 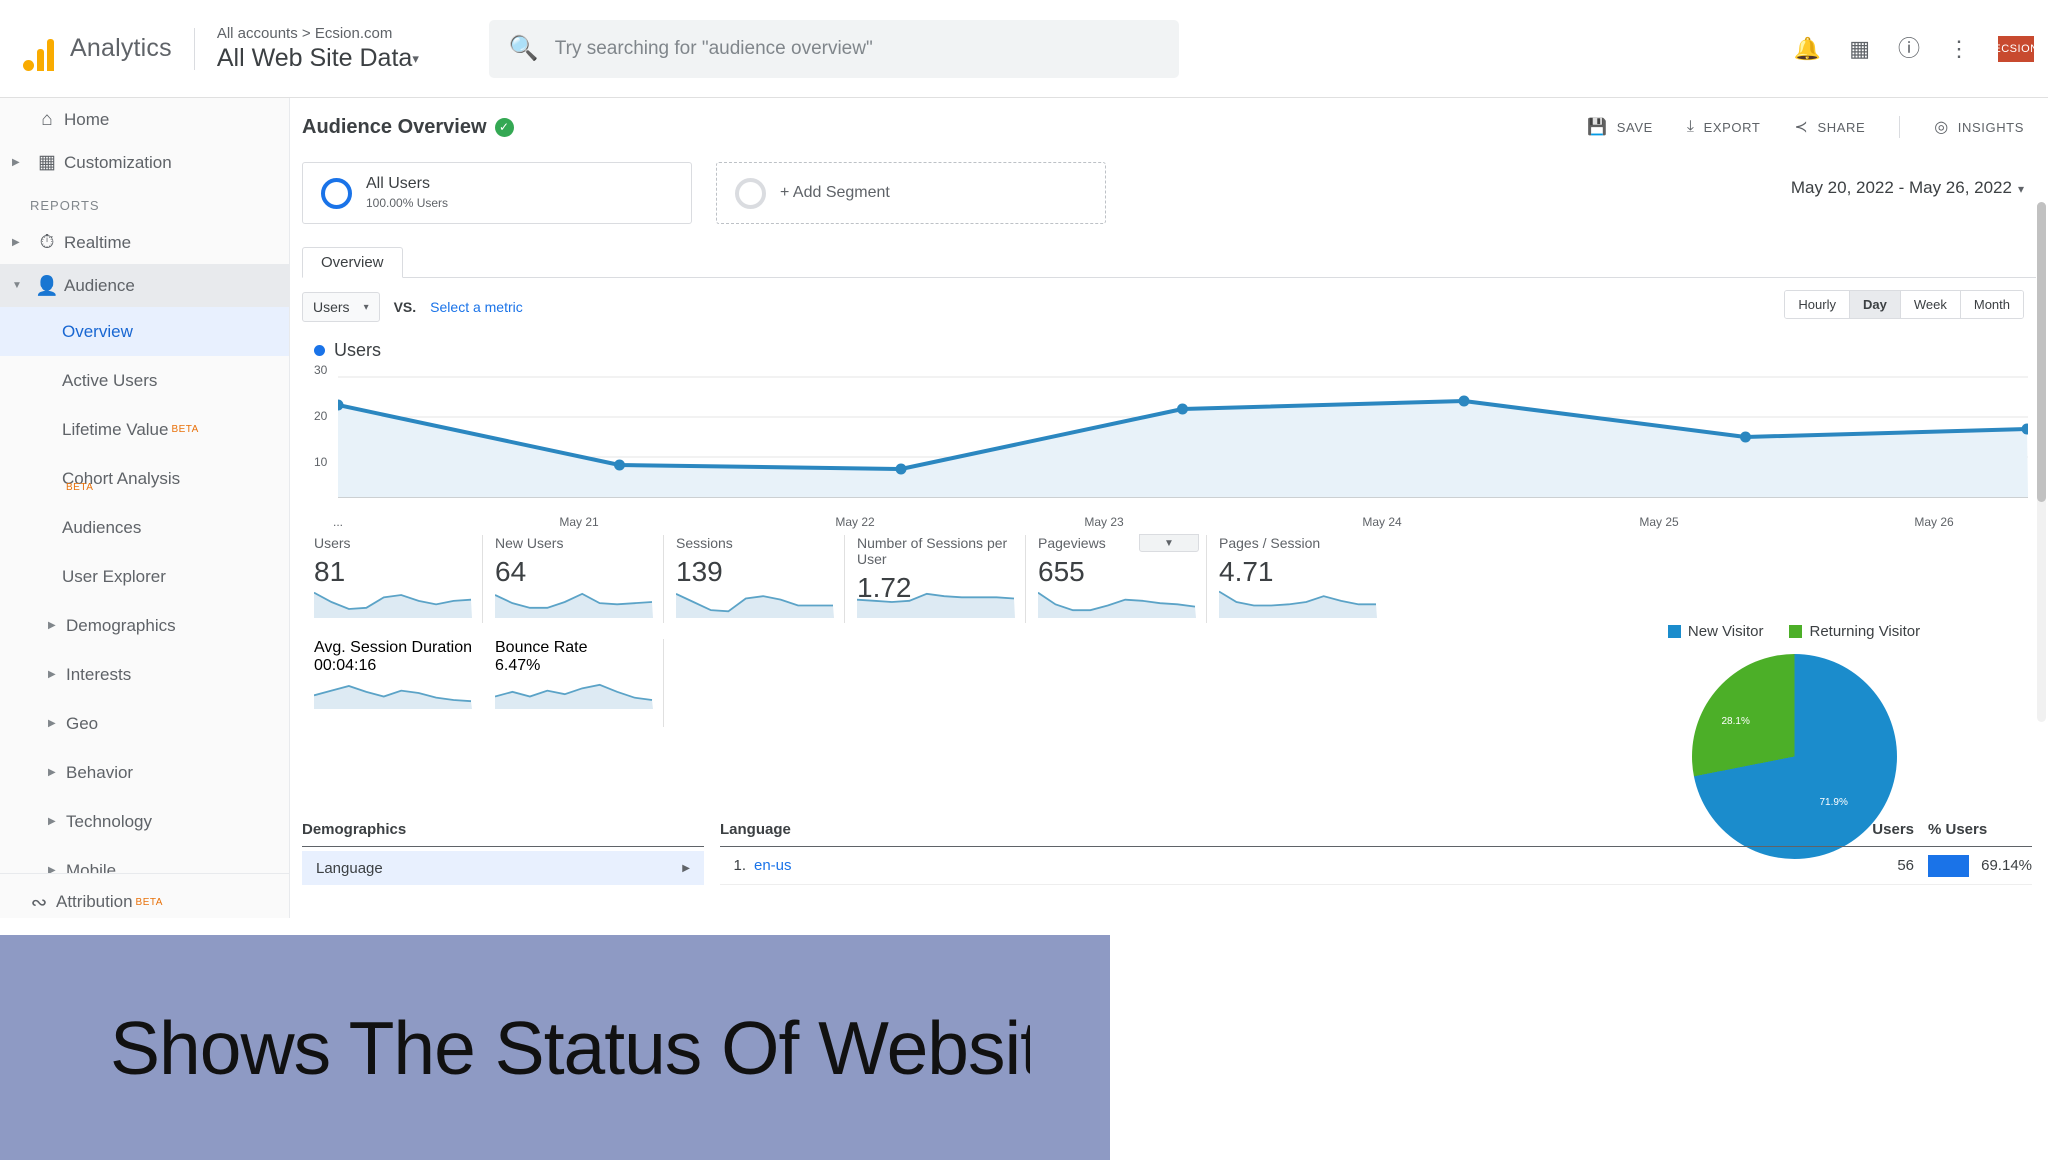 I want to click on vs-label: VS., so click(x=405, y=307).